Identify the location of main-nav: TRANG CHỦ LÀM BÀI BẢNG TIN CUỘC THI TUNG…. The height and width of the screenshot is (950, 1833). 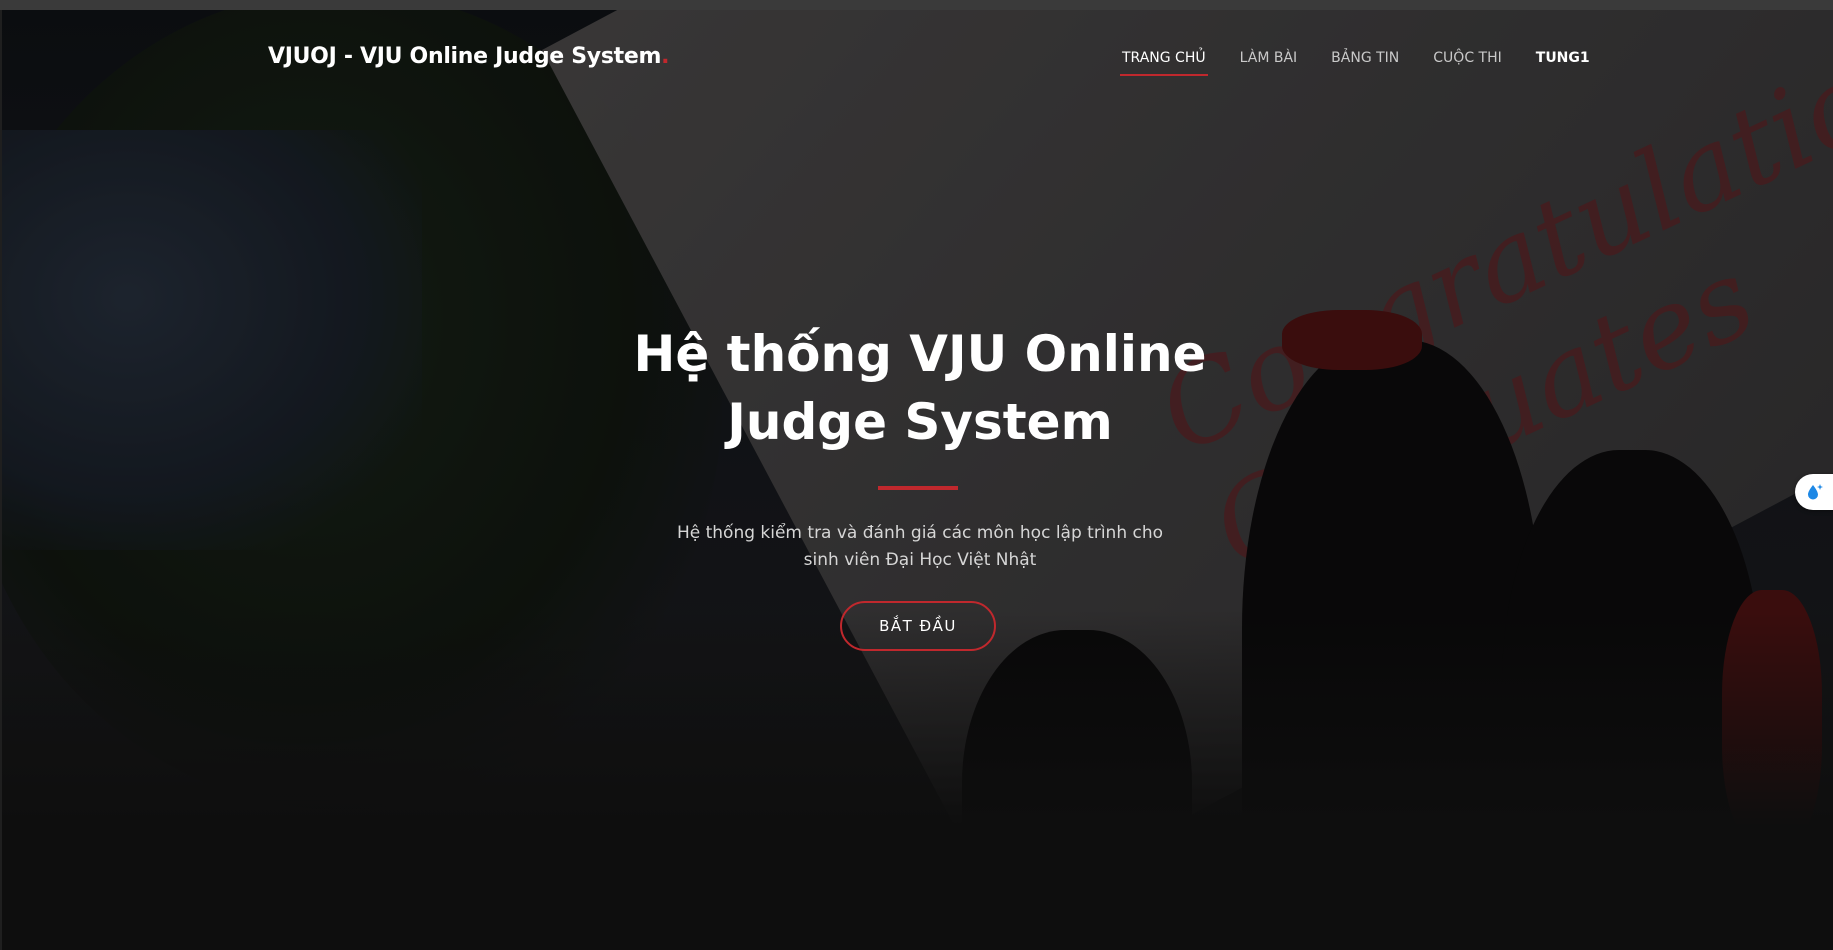
(1355, 65).